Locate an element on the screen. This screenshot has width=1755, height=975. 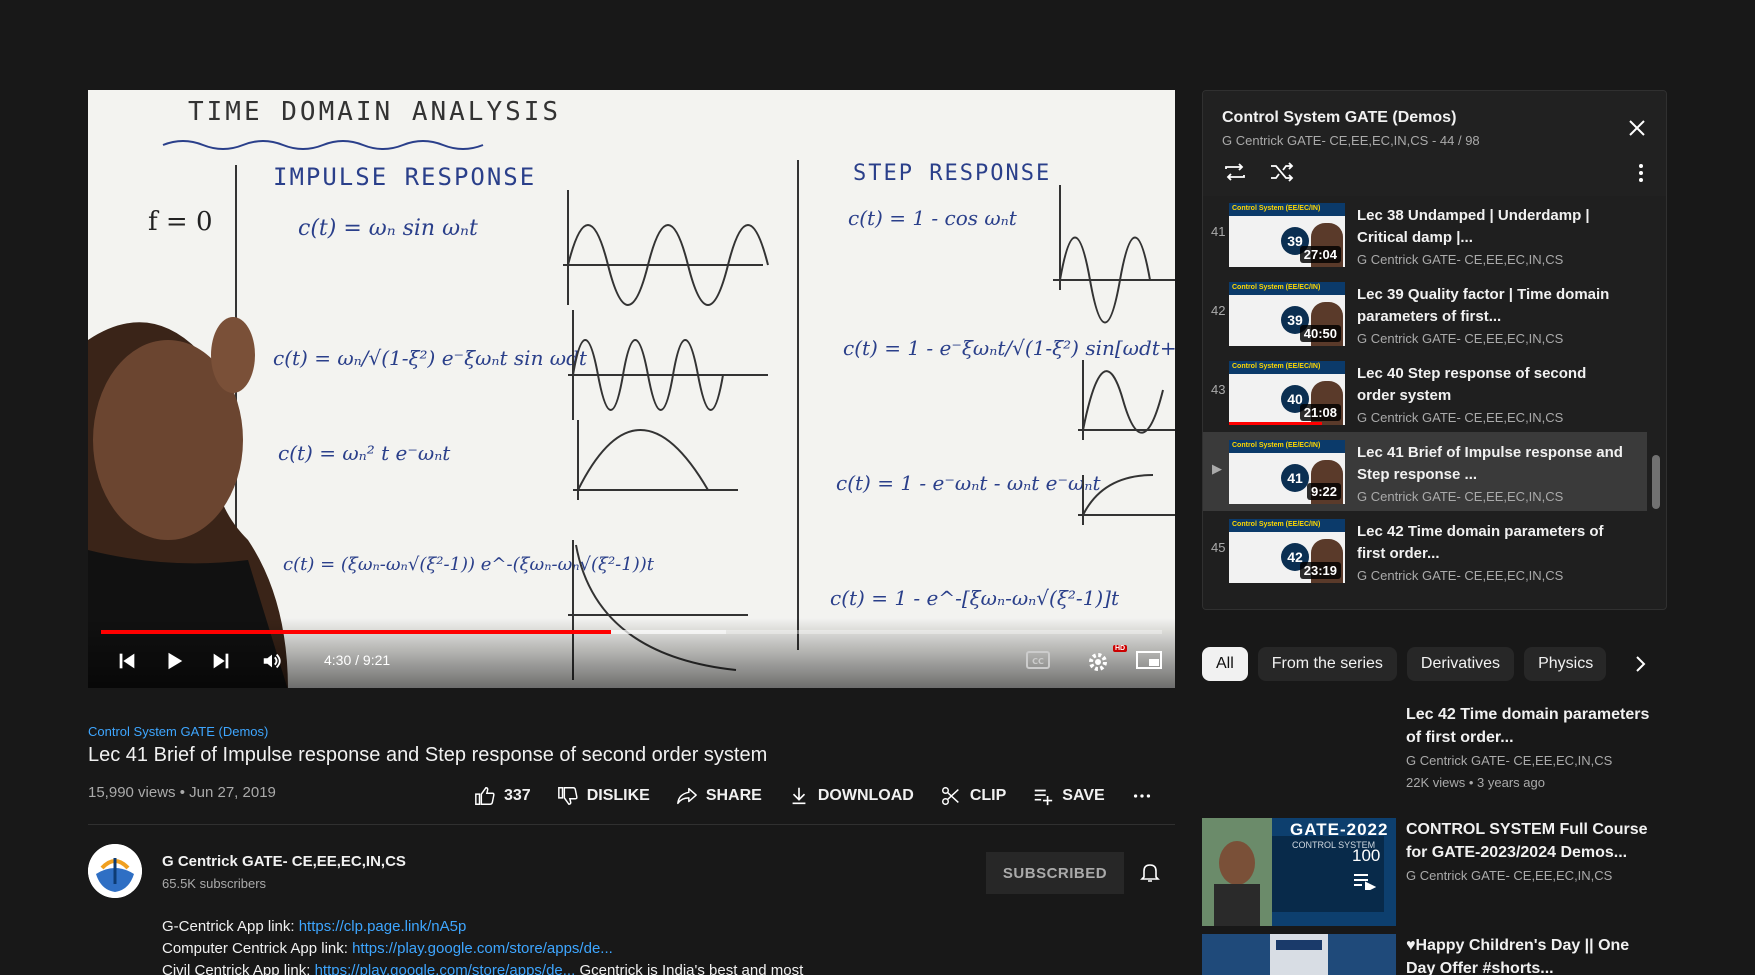
desc-link-1: https://clp.page.link/nA5p is located at coordinates (383, 926).